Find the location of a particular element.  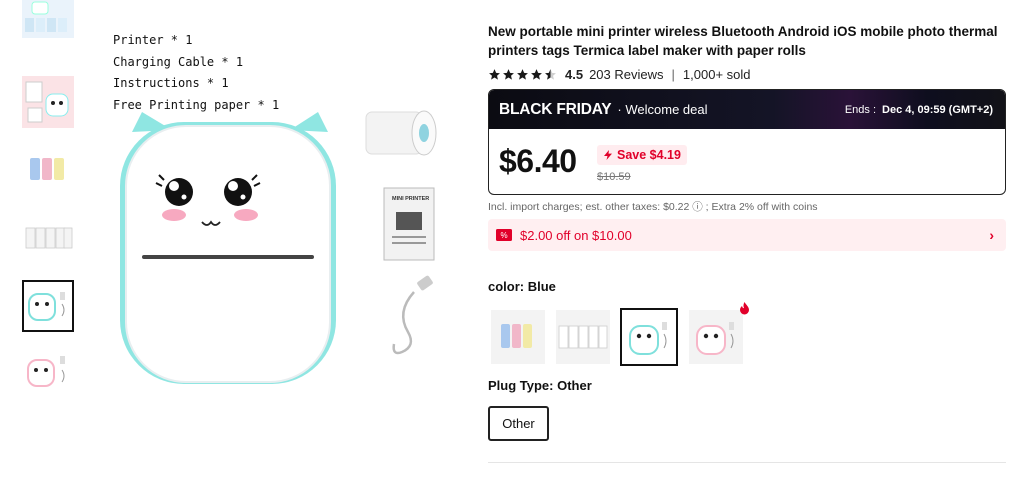

thumbnail-5-selected is located at coordinates (48, 306).